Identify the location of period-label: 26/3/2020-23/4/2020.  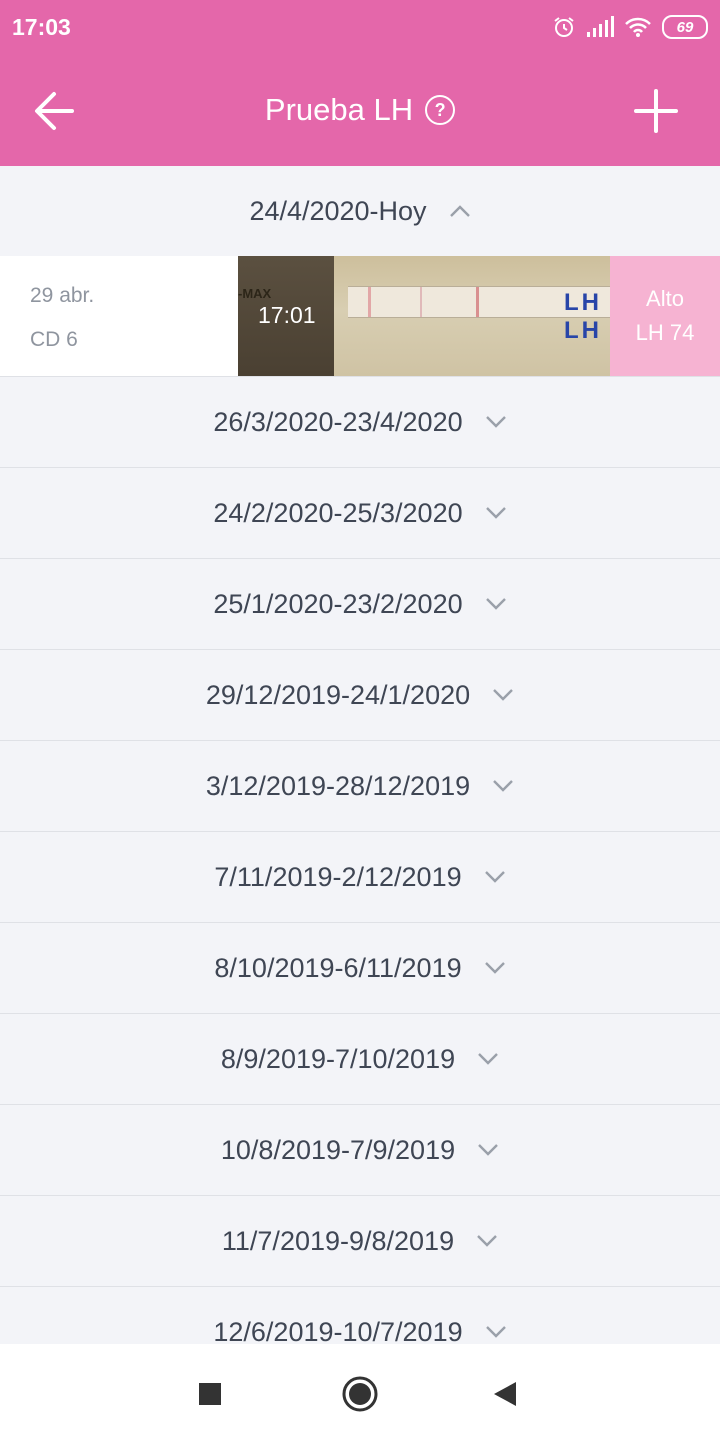
(338, 421).